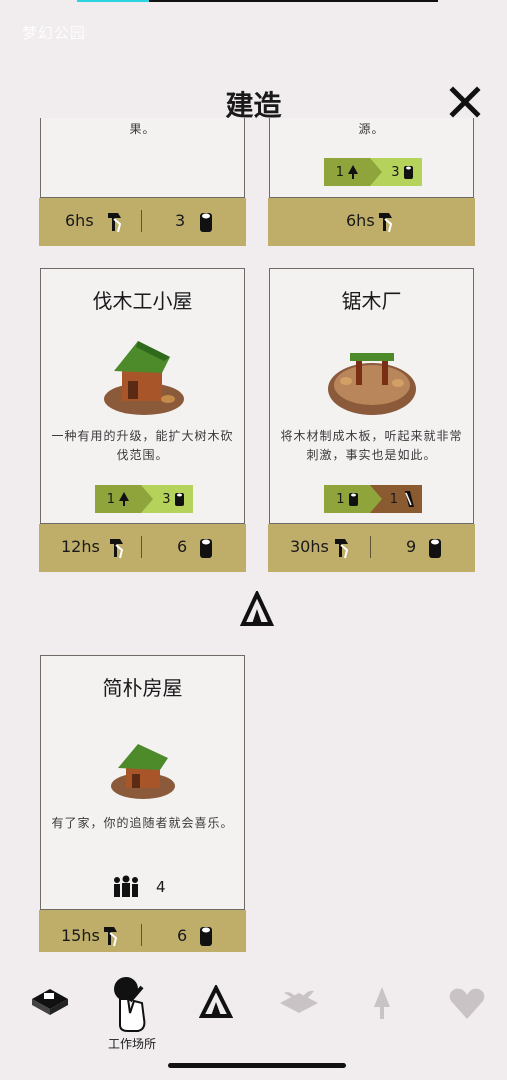 This screenshot has width=507, height=1080. I want to click on home-indicator, so click(257, 1065).